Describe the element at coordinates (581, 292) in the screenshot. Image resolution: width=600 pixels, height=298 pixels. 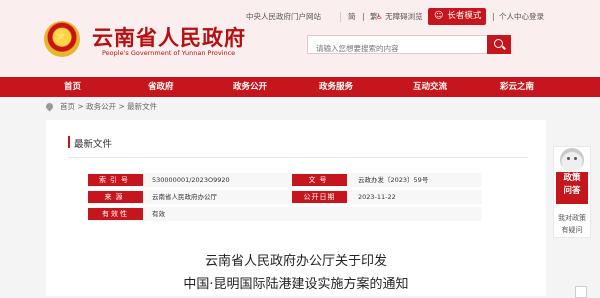
I see `back-to-top-button` at that location.